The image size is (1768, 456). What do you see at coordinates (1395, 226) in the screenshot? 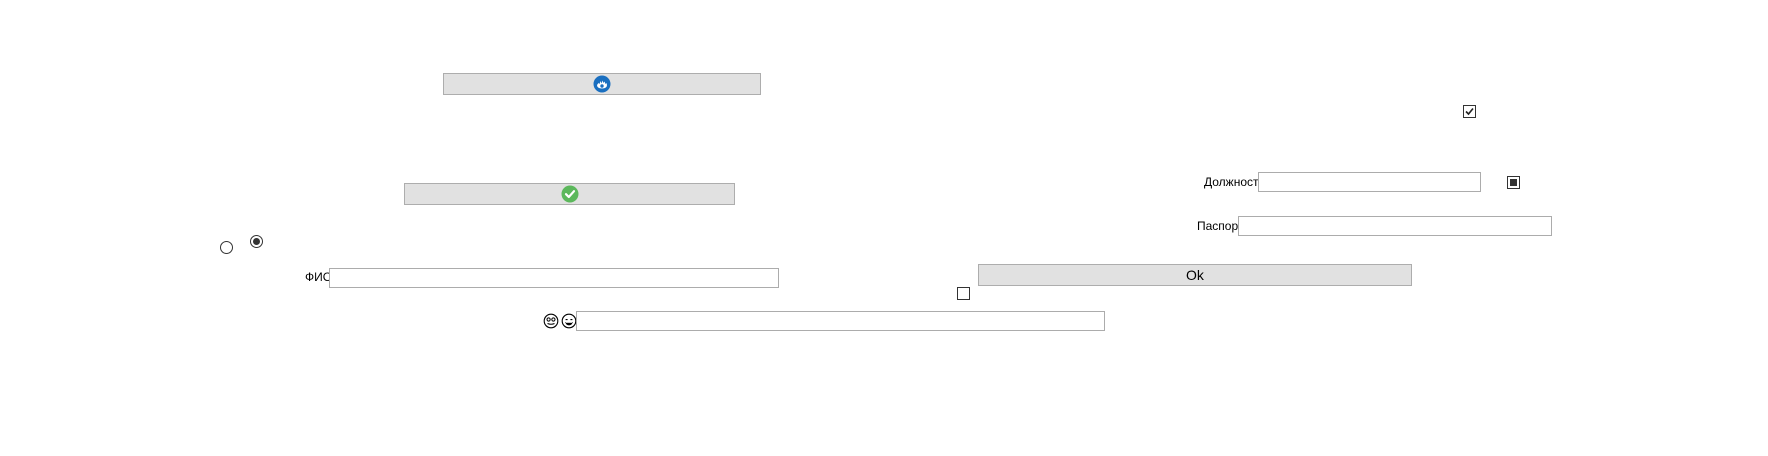
I see `passport-input` at bounding box center [1395, 226].